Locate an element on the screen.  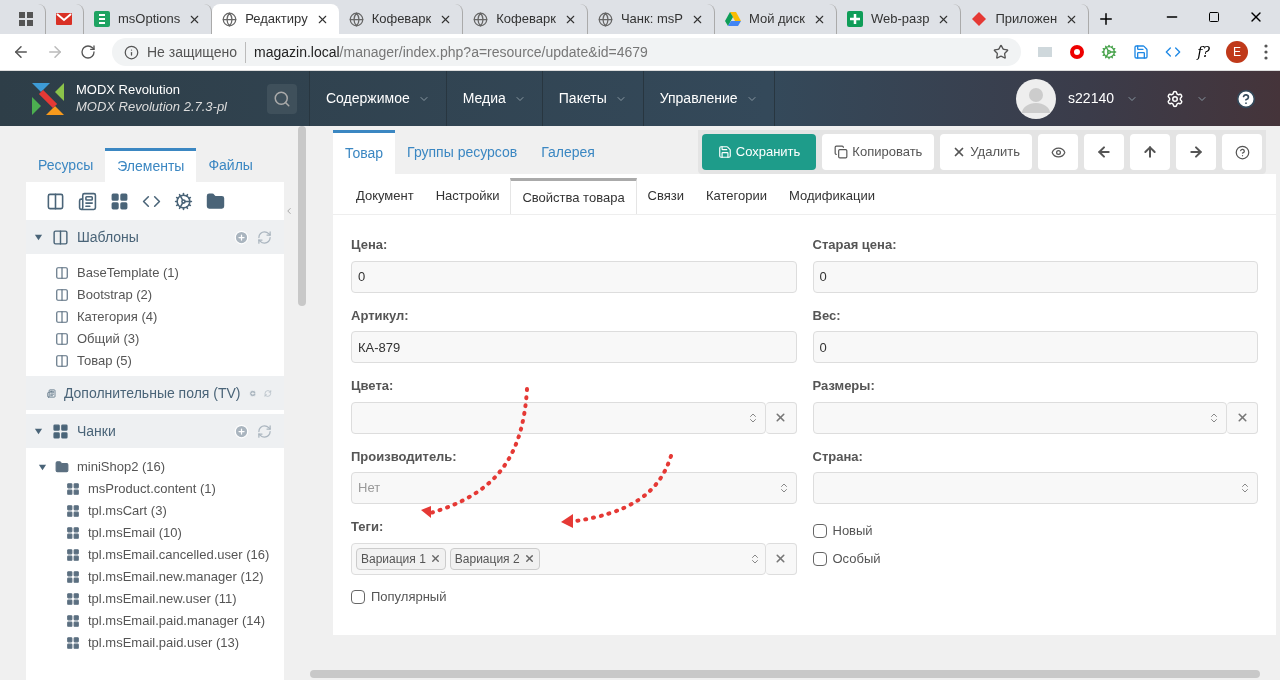
prev-button is located at coordinates (1104, 152).